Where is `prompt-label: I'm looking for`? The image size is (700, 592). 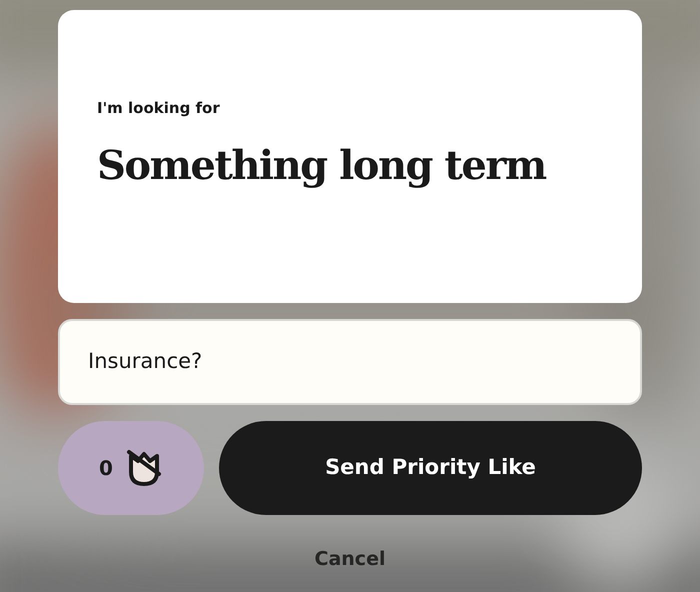 prompt-label: I'm looking for is located at coordinates (159, 109).